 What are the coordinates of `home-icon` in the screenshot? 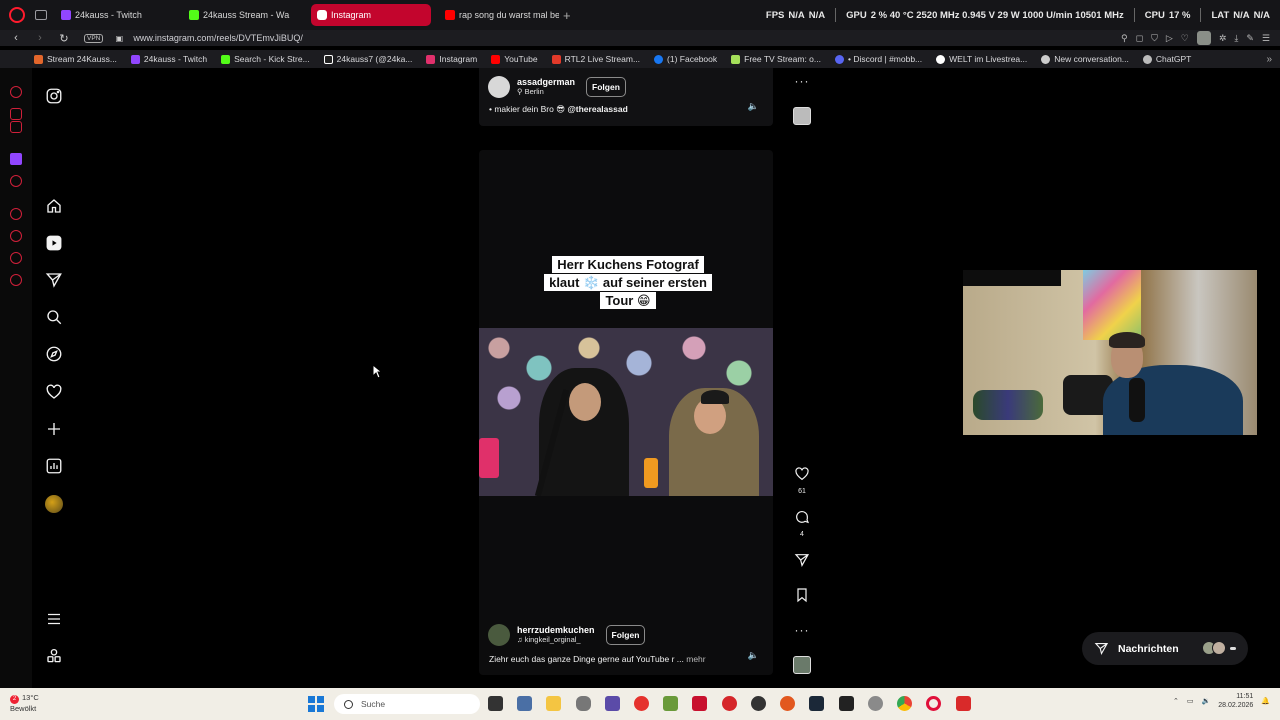 It's located at (54, 206).